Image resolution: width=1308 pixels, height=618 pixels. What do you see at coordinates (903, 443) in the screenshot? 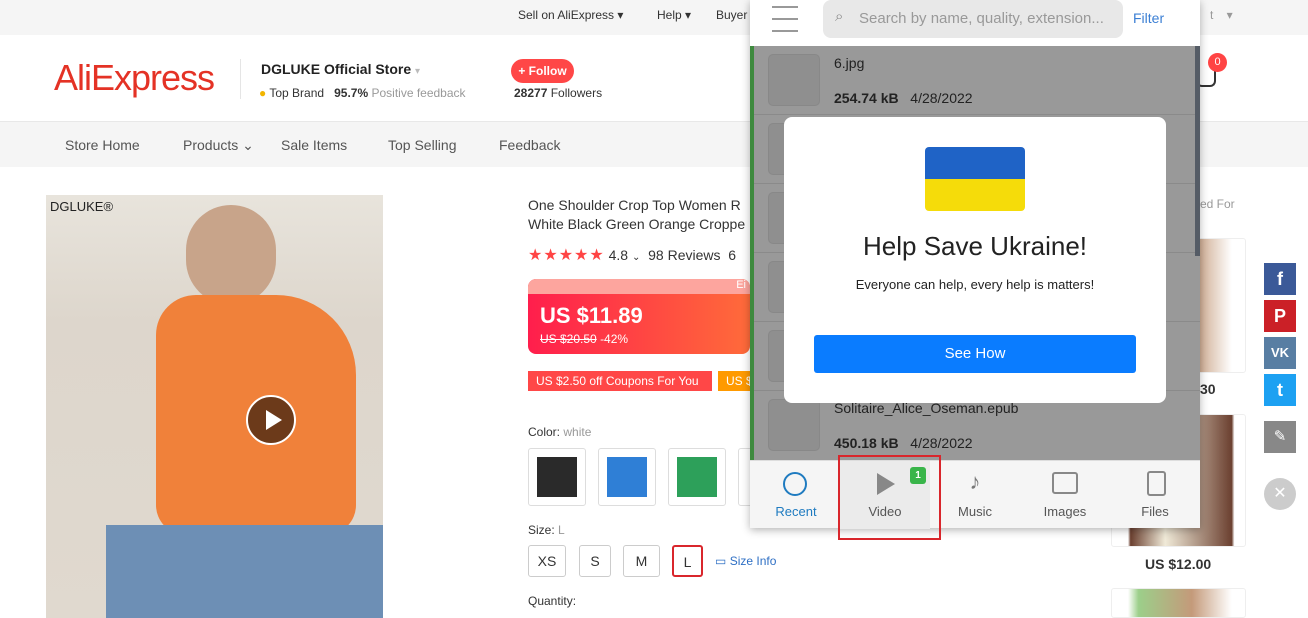
I see `file-meta: 450.18 kB 4/28/2022` at bounding box center [903, 443].